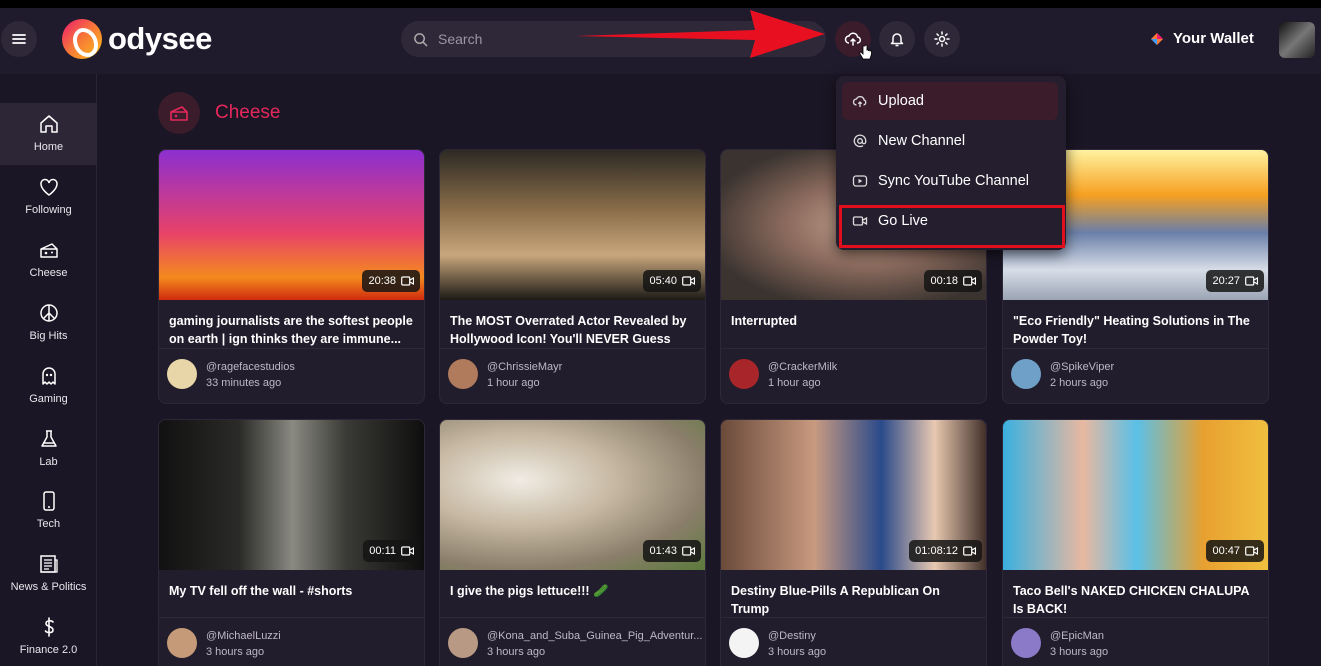  What do you see at coordinates (802, 367) in the screenshot?
I see `channel-name: @CrackerMilk` at bounding box center [802, 367].